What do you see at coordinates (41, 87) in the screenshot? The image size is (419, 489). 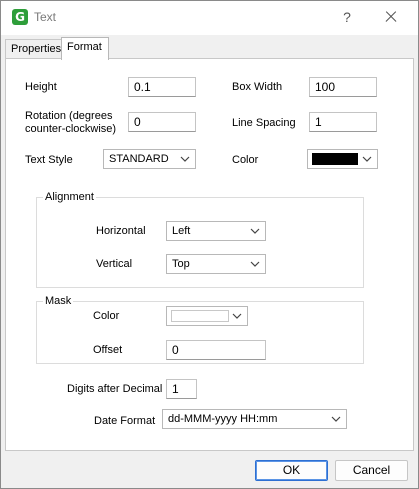 I see `height-label: Height` at bounding box center [41, 87].